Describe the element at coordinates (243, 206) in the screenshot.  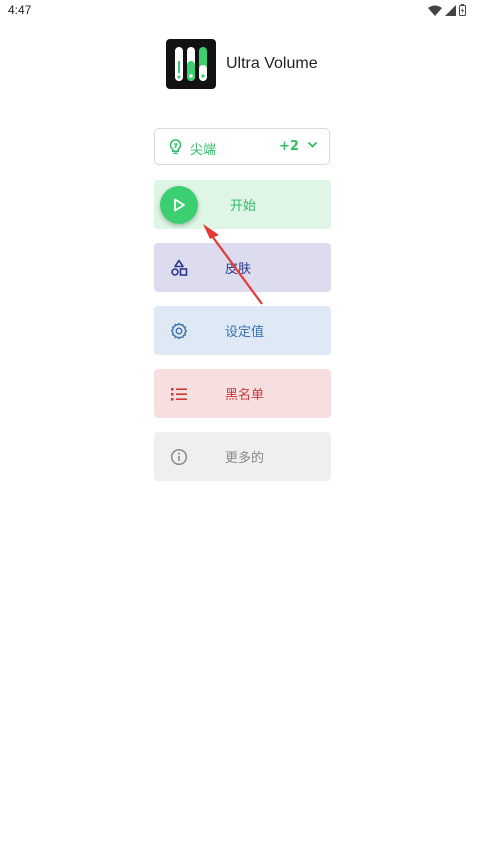
I see `start-button-label: 开始` at that location.